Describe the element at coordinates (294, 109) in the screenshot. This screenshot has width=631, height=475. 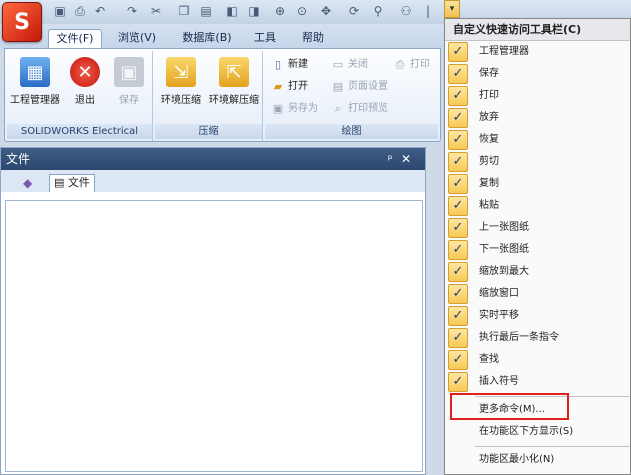
I see `save-as-button: ▣ 另存为` at that location.